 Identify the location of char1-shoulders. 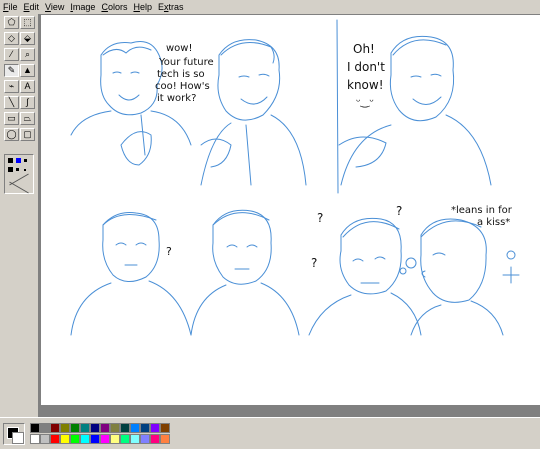
(131, 128).